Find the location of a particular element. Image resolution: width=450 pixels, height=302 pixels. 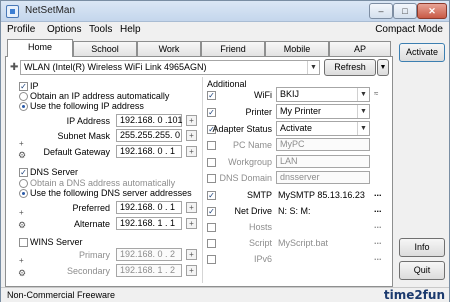

tab-school: School is located at coordinates (105, 48).